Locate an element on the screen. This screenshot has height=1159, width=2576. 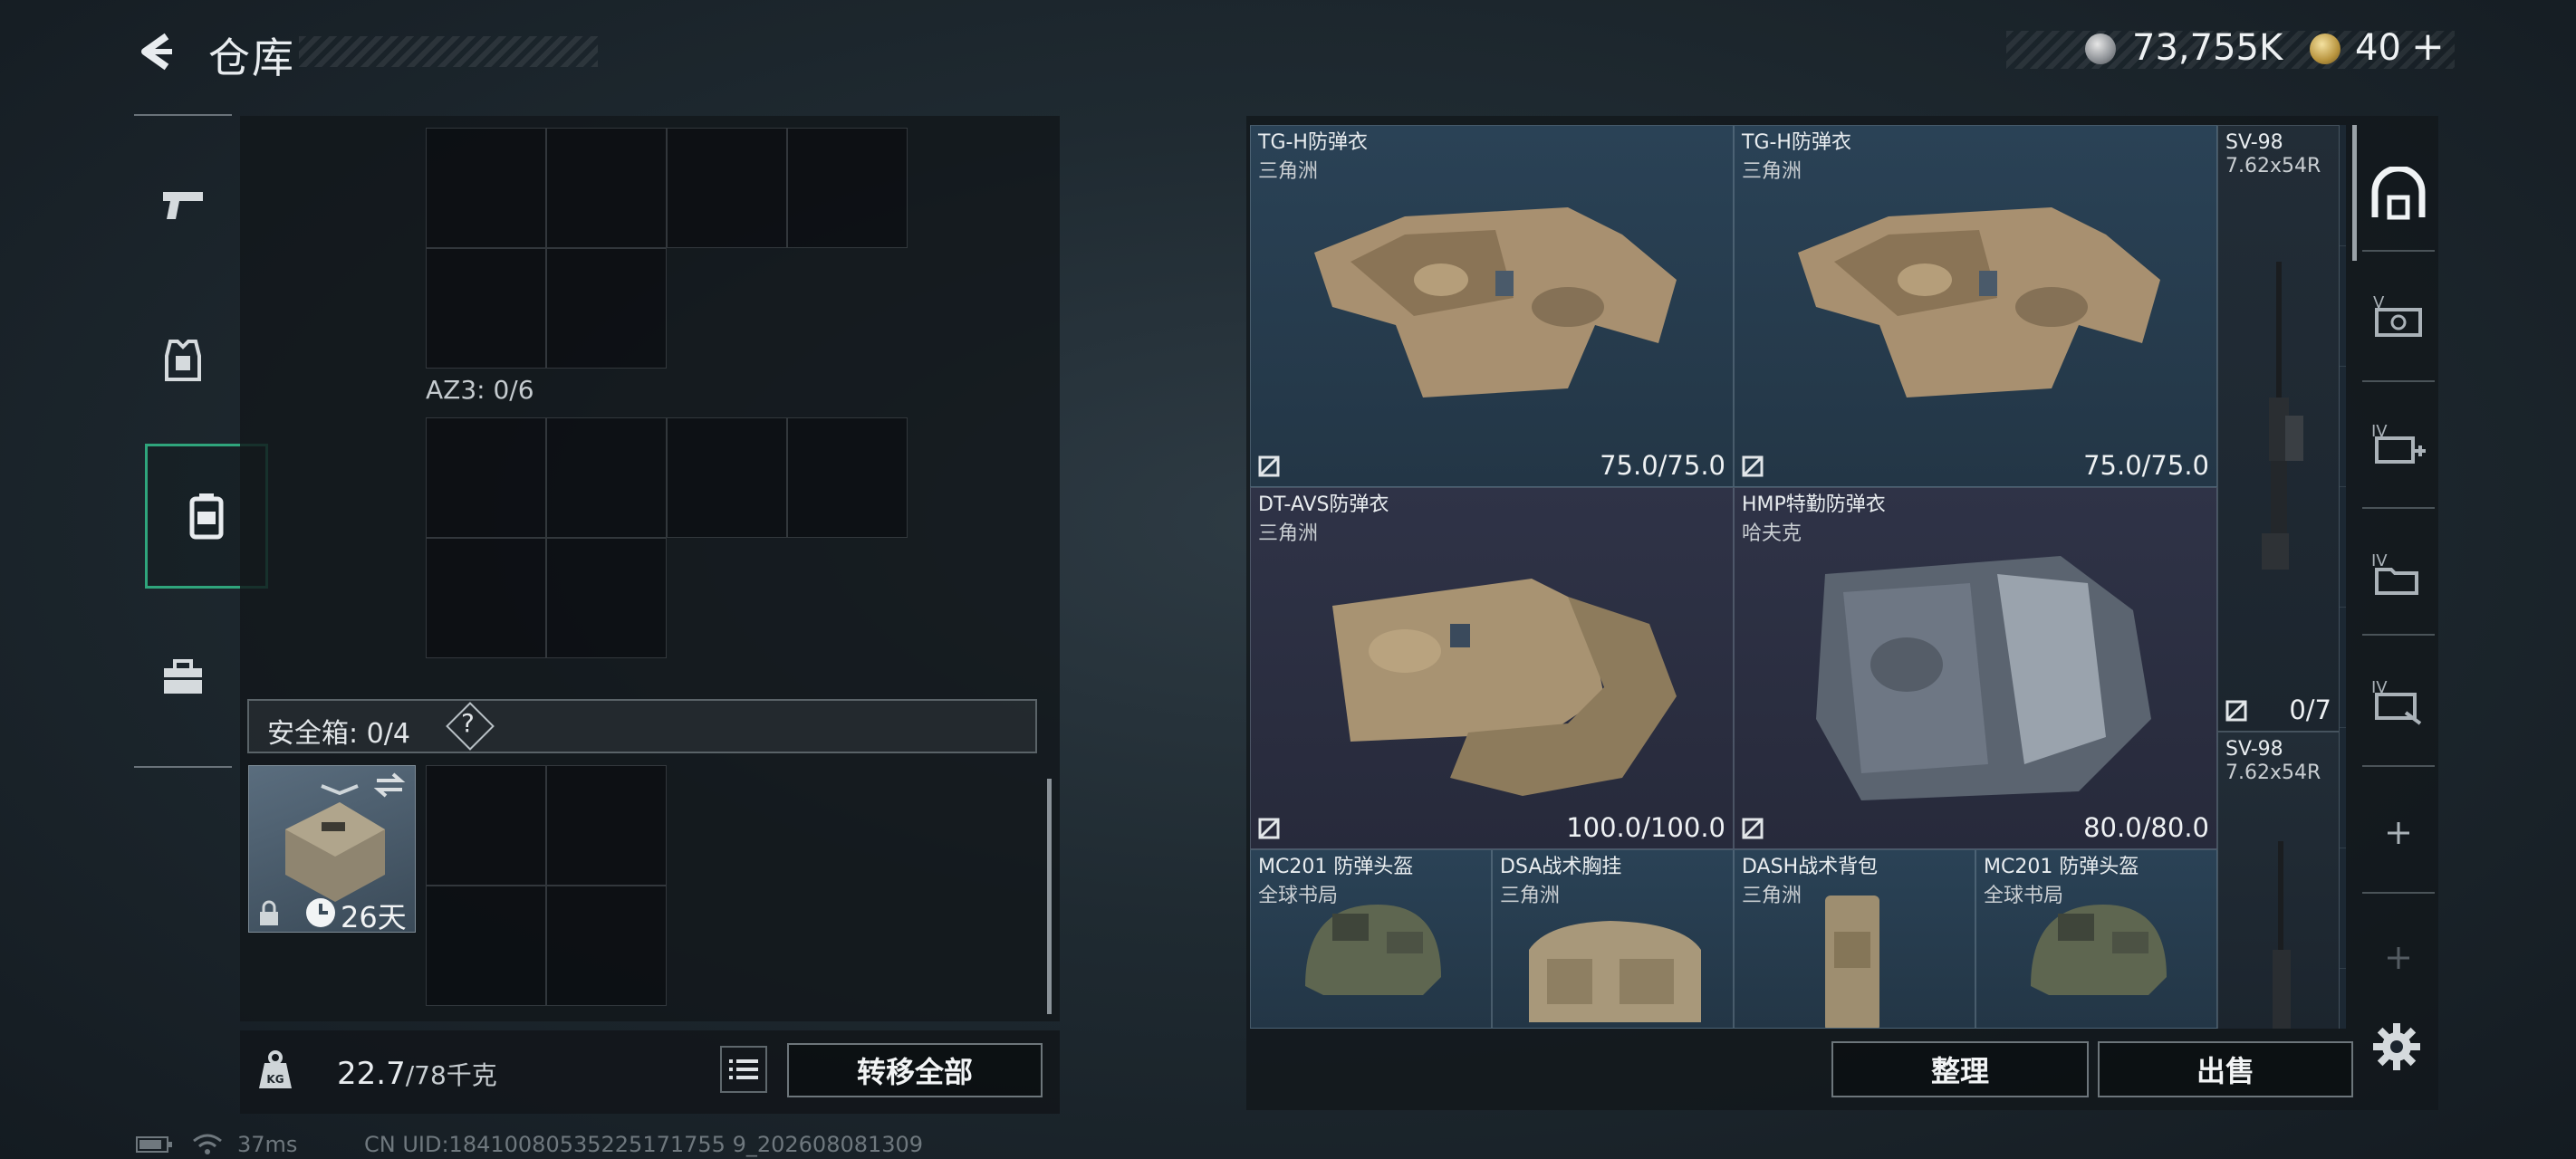
plus-icon is located at coordinates (2398, 958).